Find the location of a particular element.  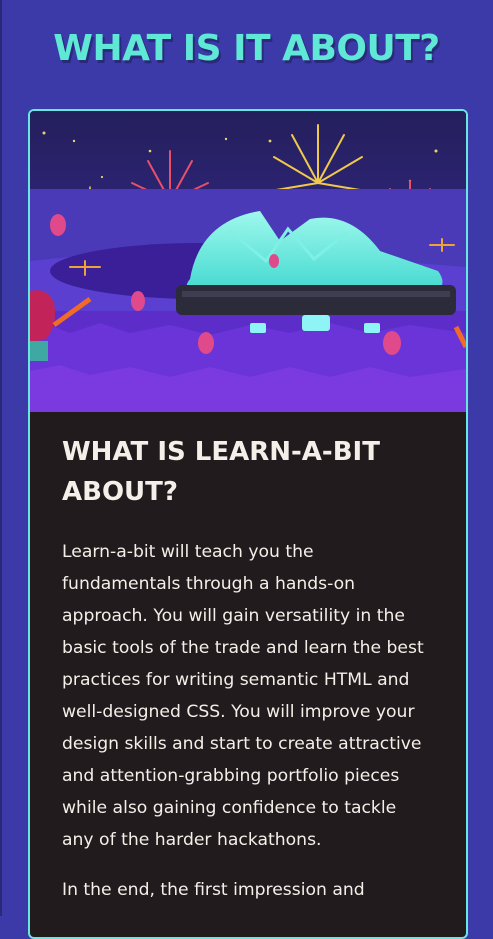

section-title: WHAT IS IT ABOUT? is located at coordinates (246, 48).